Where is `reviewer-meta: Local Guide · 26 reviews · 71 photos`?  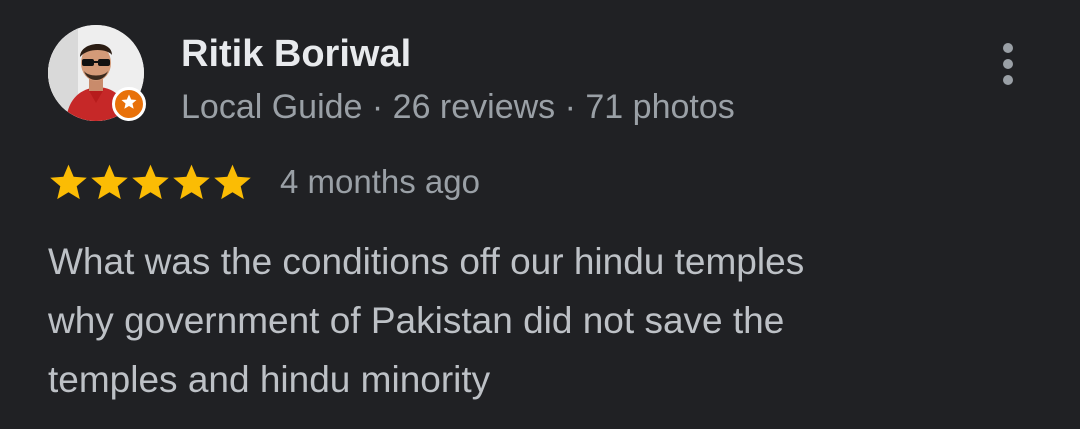 reviewer-meta: Local Guide · 26 reviews · 71 photos is located at coordinates (458, 107).